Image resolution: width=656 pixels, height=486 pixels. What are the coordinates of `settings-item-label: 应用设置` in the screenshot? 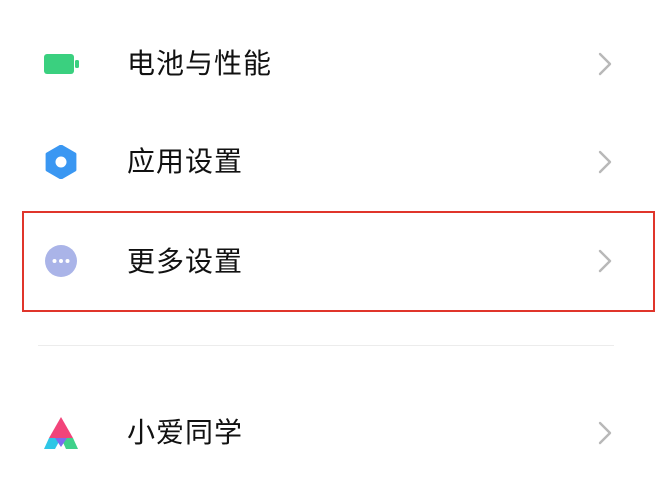 It's located at (185, 161).